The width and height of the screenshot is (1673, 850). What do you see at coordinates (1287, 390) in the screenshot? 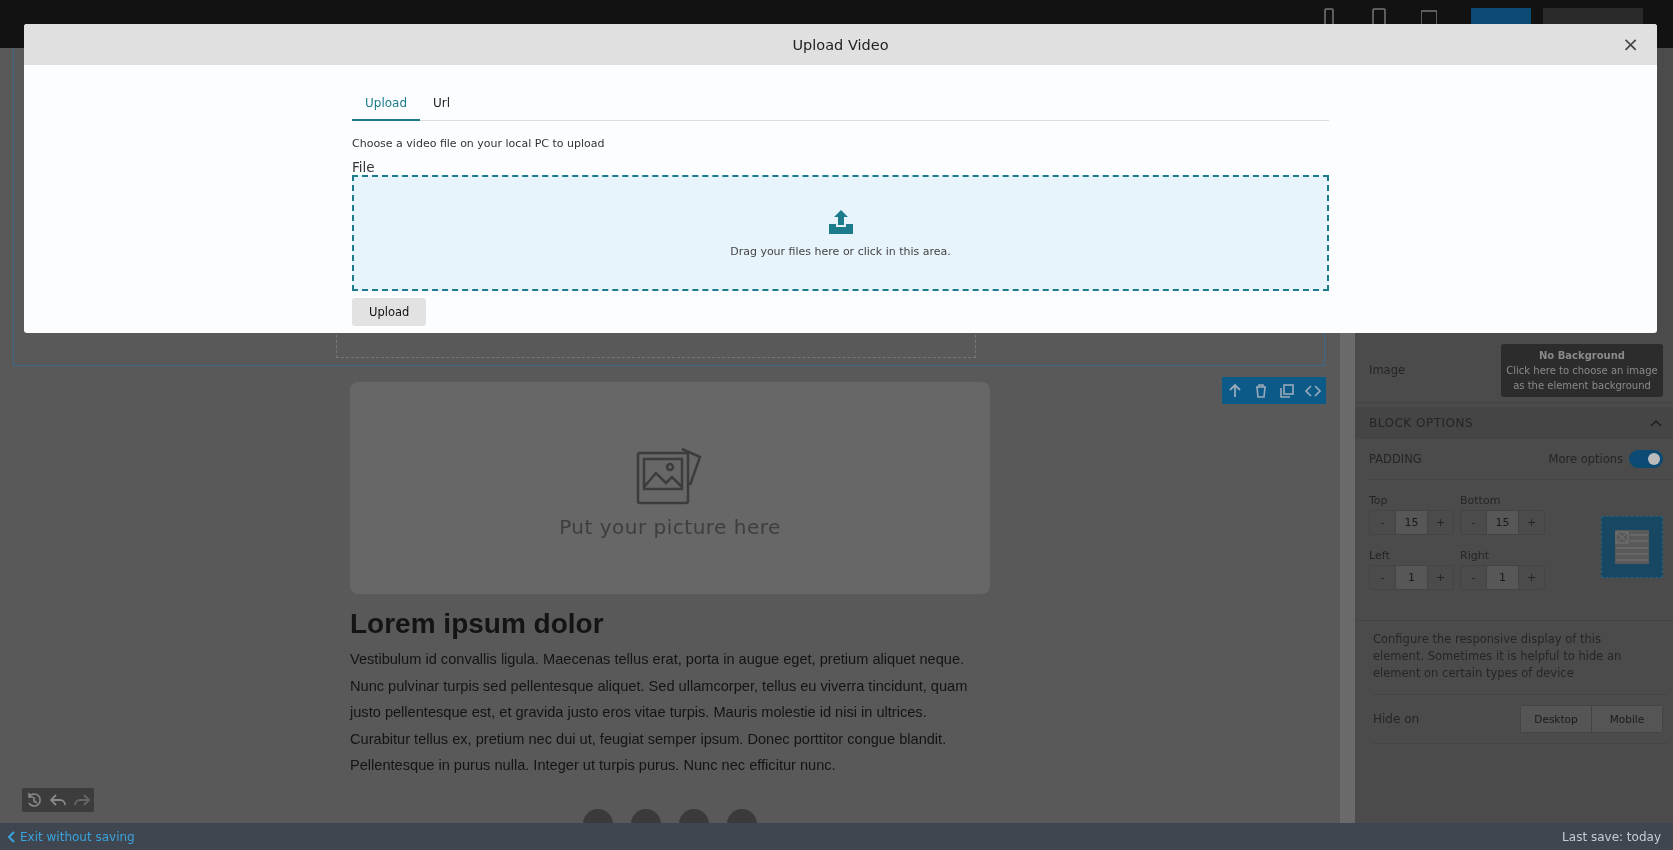
I see `copy-icon` at bounding box center [1287, 390].